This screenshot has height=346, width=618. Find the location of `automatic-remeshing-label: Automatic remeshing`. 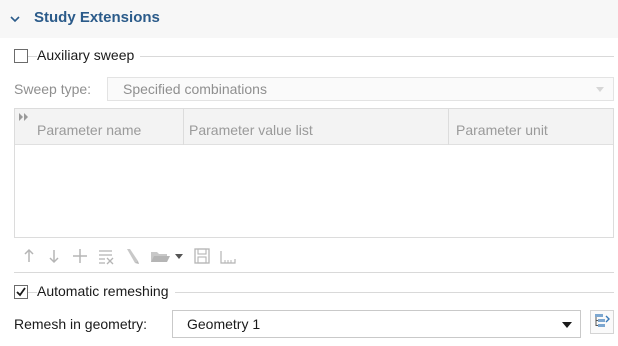

automatic-remeshing-label: Automatic remeshing is located at coordinates (106, 291).